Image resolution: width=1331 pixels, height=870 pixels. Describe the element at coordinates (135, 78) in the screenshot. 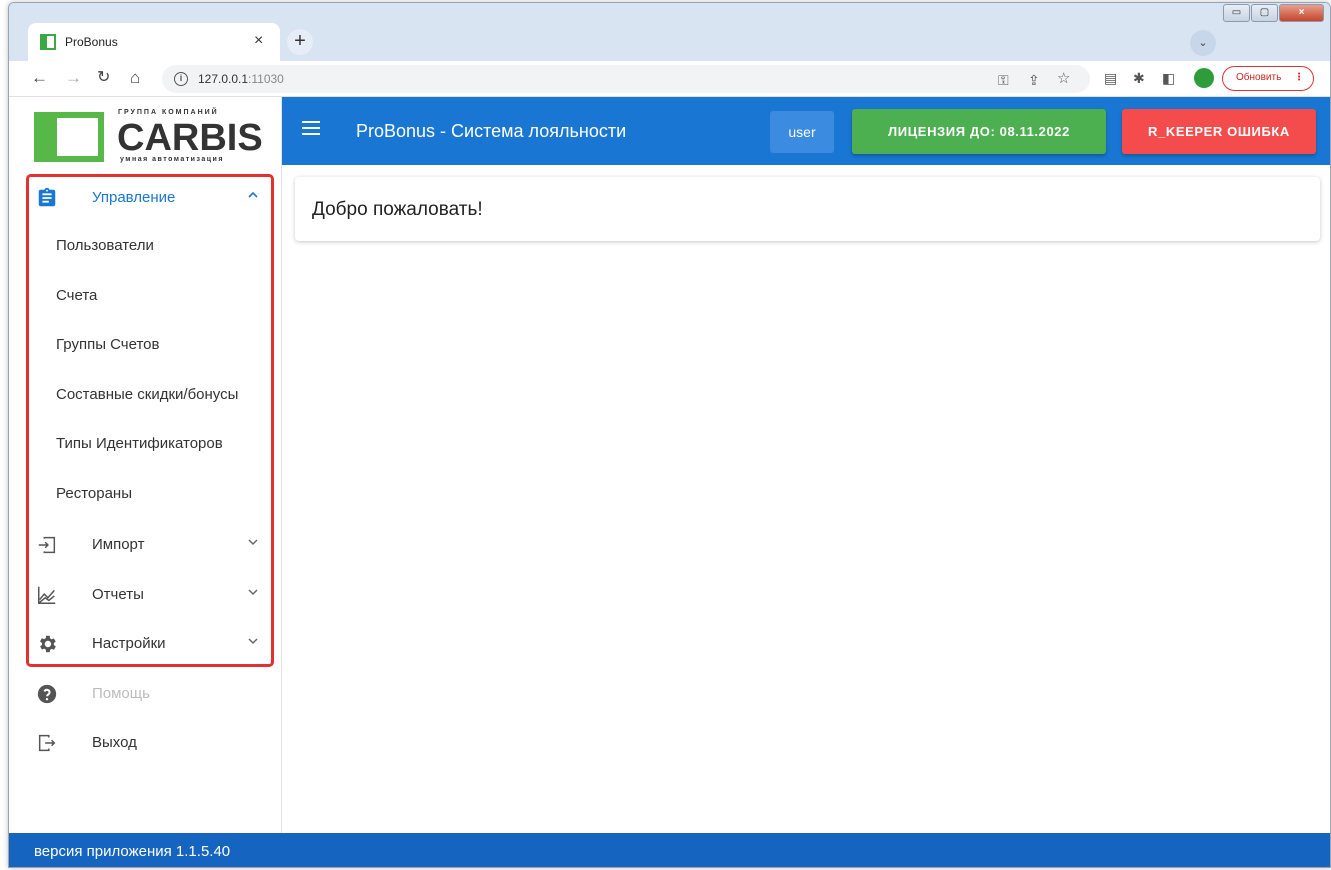

I see `home-icon: ⌂` at that location.